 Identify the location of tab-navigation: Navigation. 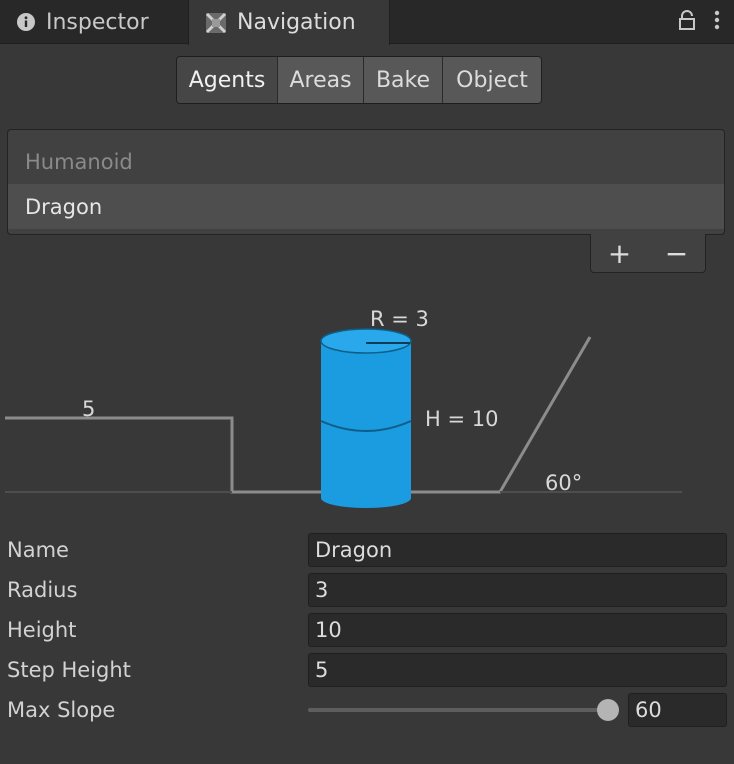
(289, 22).